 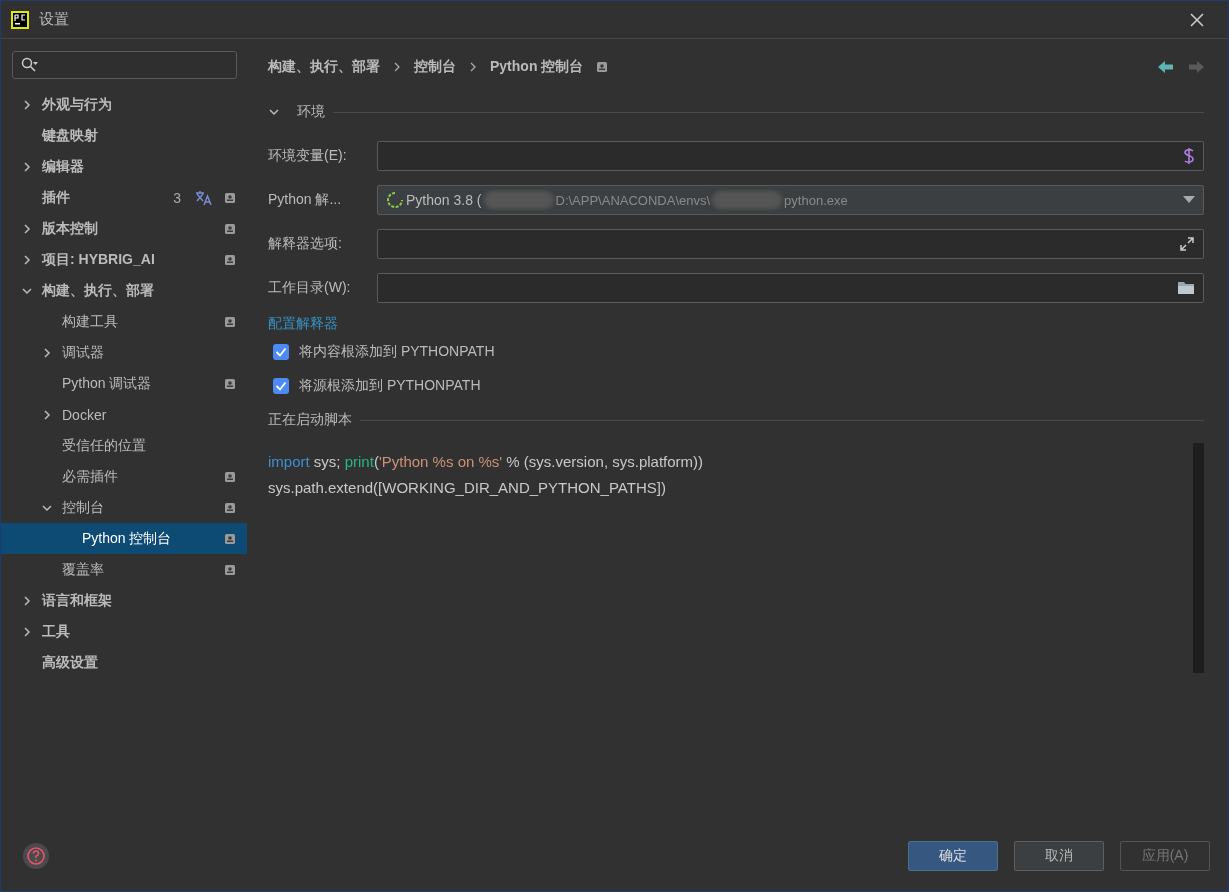 I want to click on expand-icon, so click(x=1187, y=244).